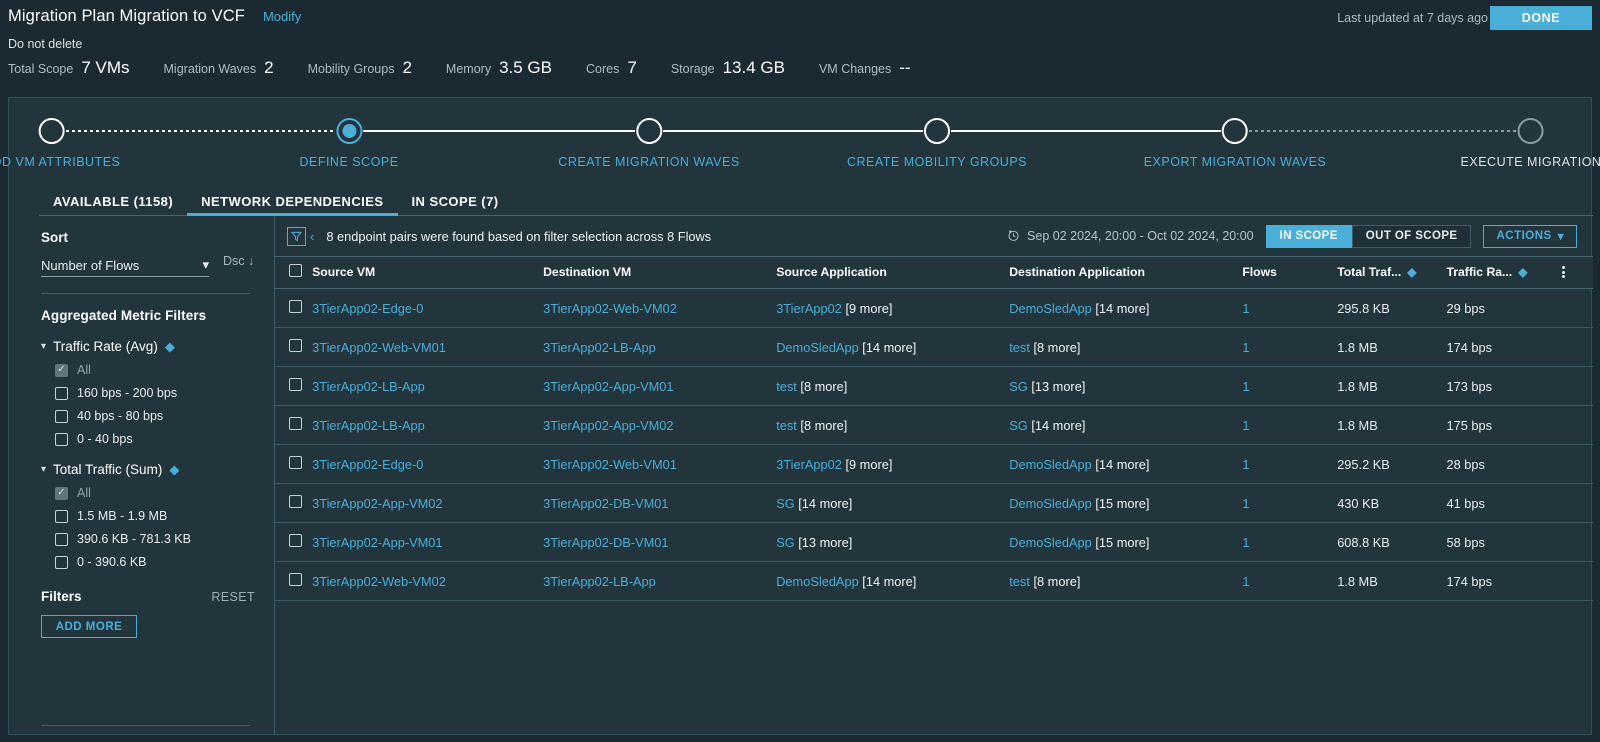 Image resolution: width=1600 pixels, height=742 pixels. I want to click on step-execute-migration: EXECUTE MIGRATION, so click(1530, 133).